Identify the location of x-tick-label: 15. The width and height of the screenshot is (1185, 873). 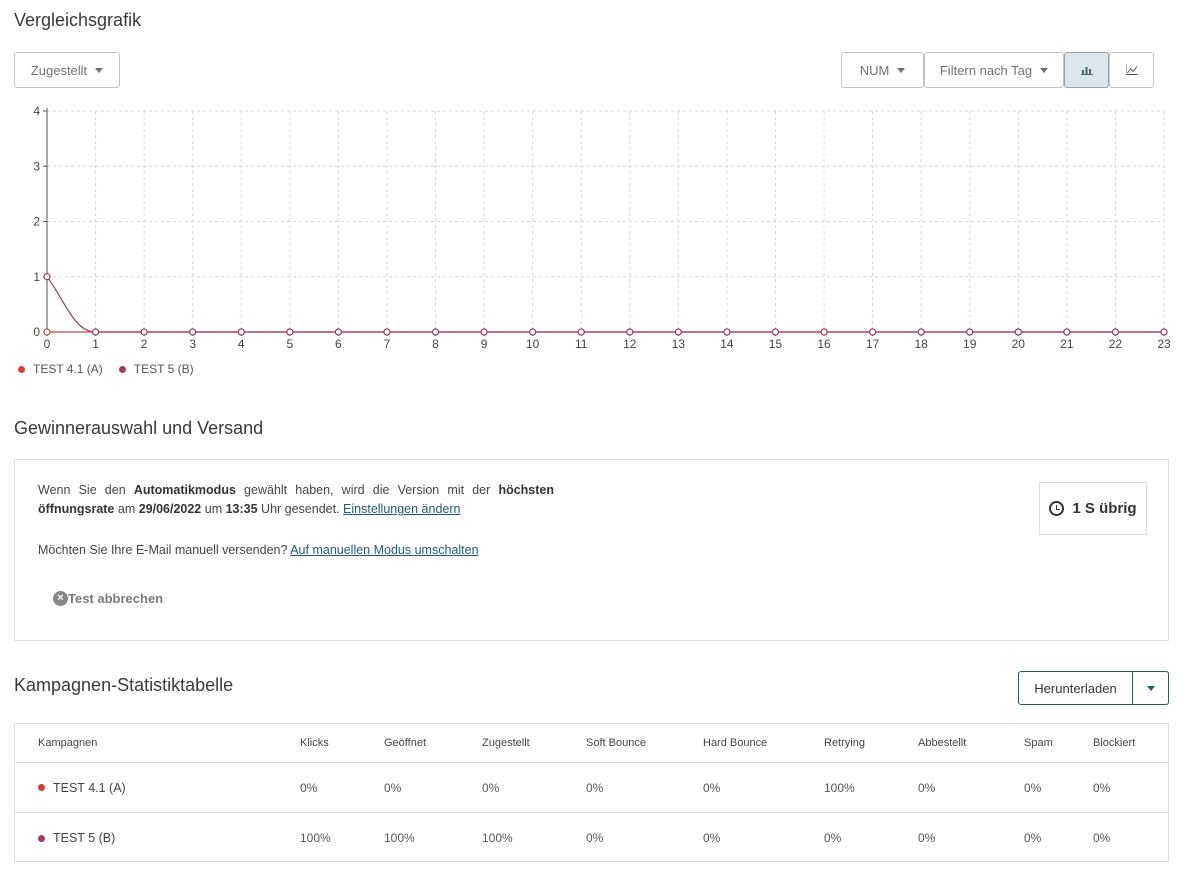
(776, 344).